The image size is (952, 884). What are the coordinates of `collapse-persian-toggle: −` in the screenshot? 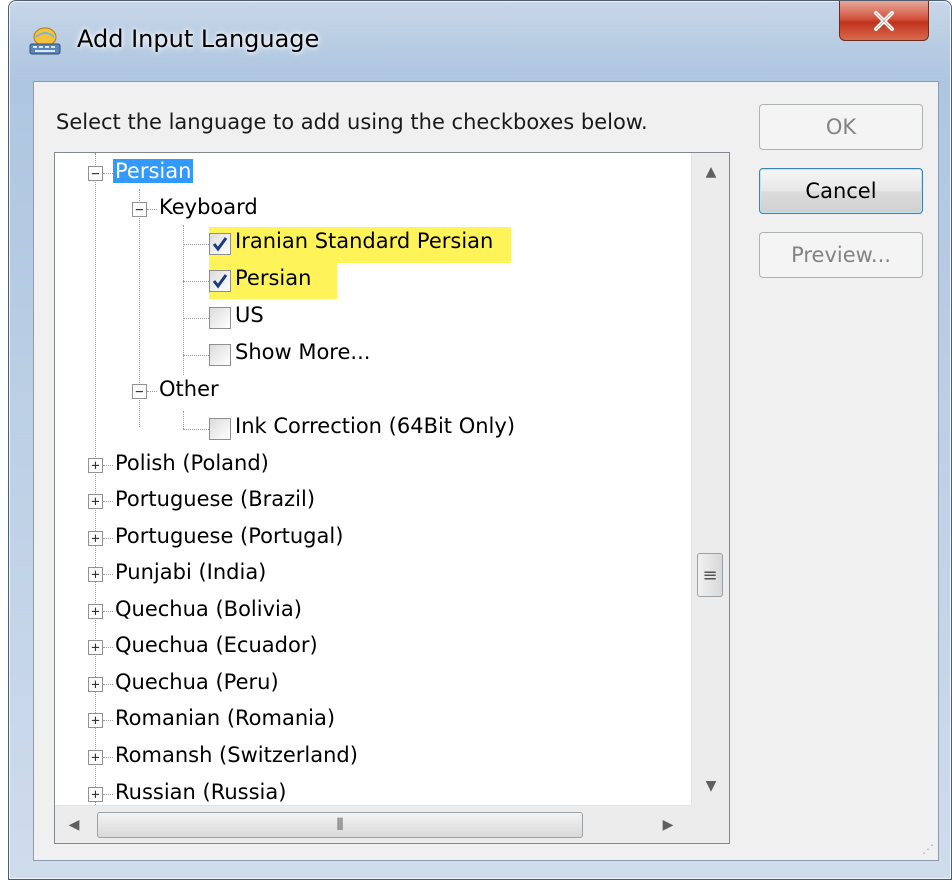 It's located at (95, 173).